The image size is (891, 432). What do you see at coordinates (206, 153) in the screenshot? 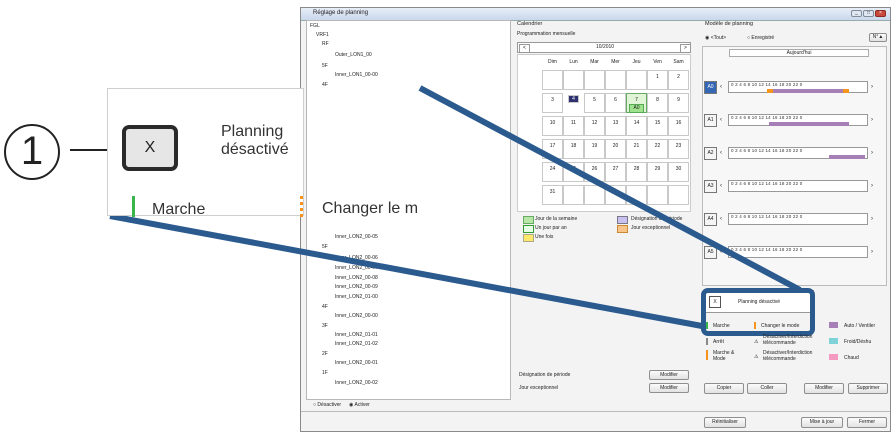
I see `zoom-callout: X Planning désactivé Marche` at bounding box center [206, 153].